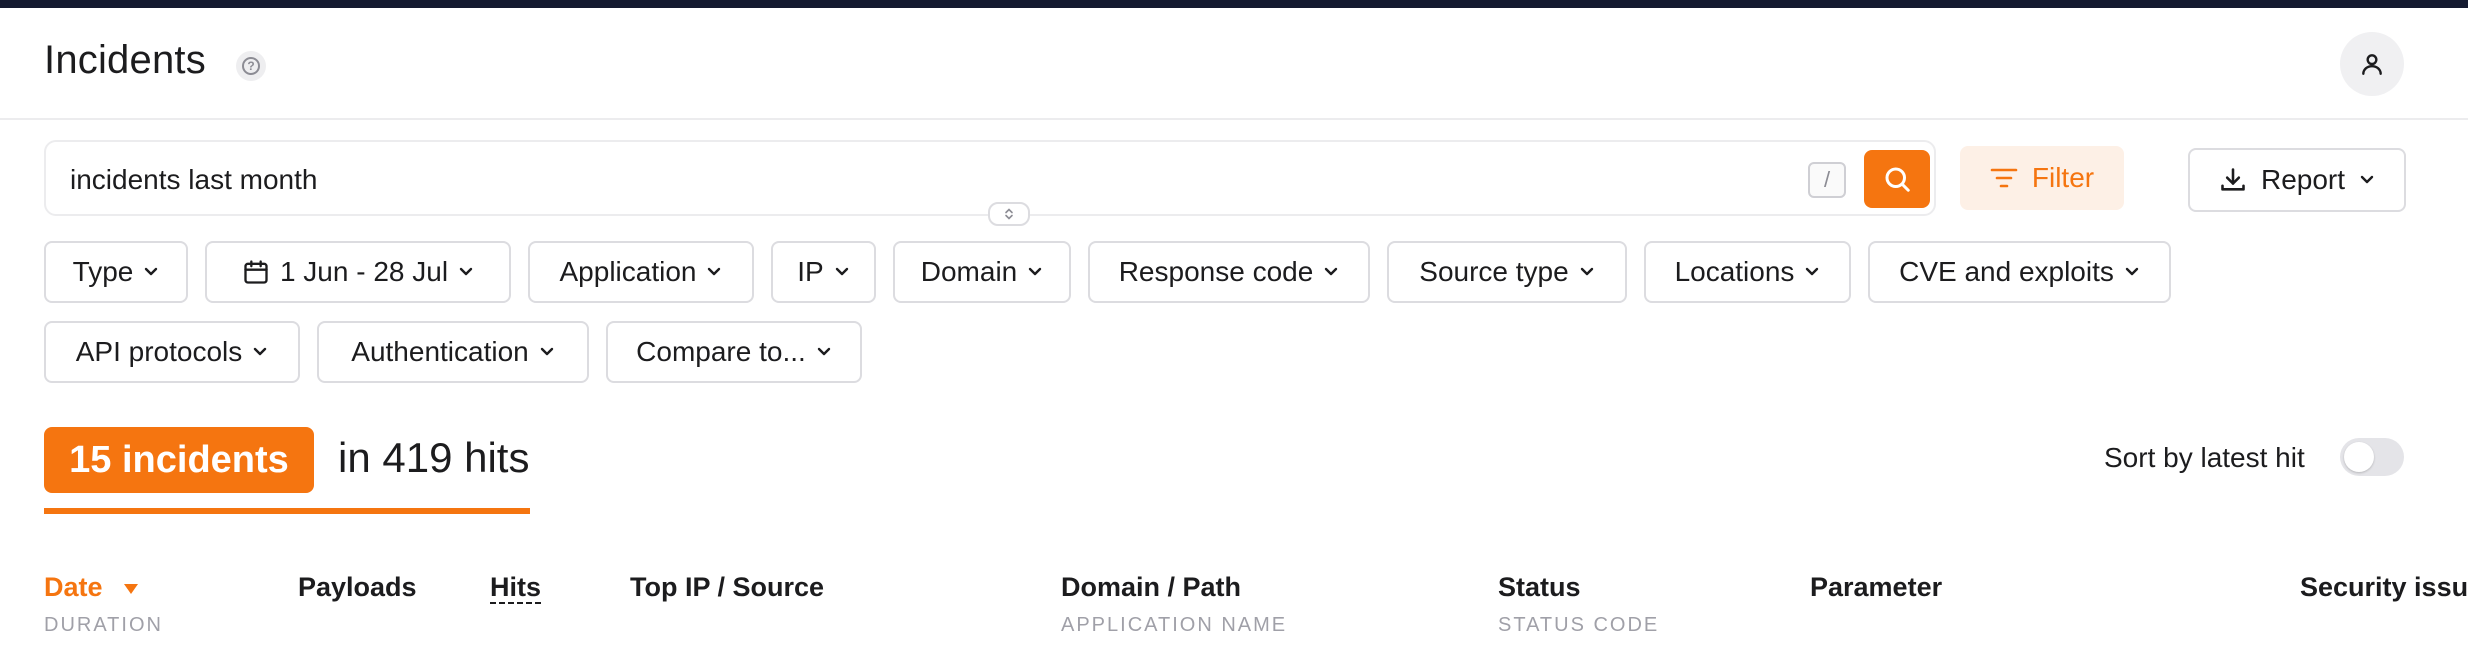  Describe the element at coordinates (131, 588) in the screenshot. I see `sort-desc-icon` at that location.